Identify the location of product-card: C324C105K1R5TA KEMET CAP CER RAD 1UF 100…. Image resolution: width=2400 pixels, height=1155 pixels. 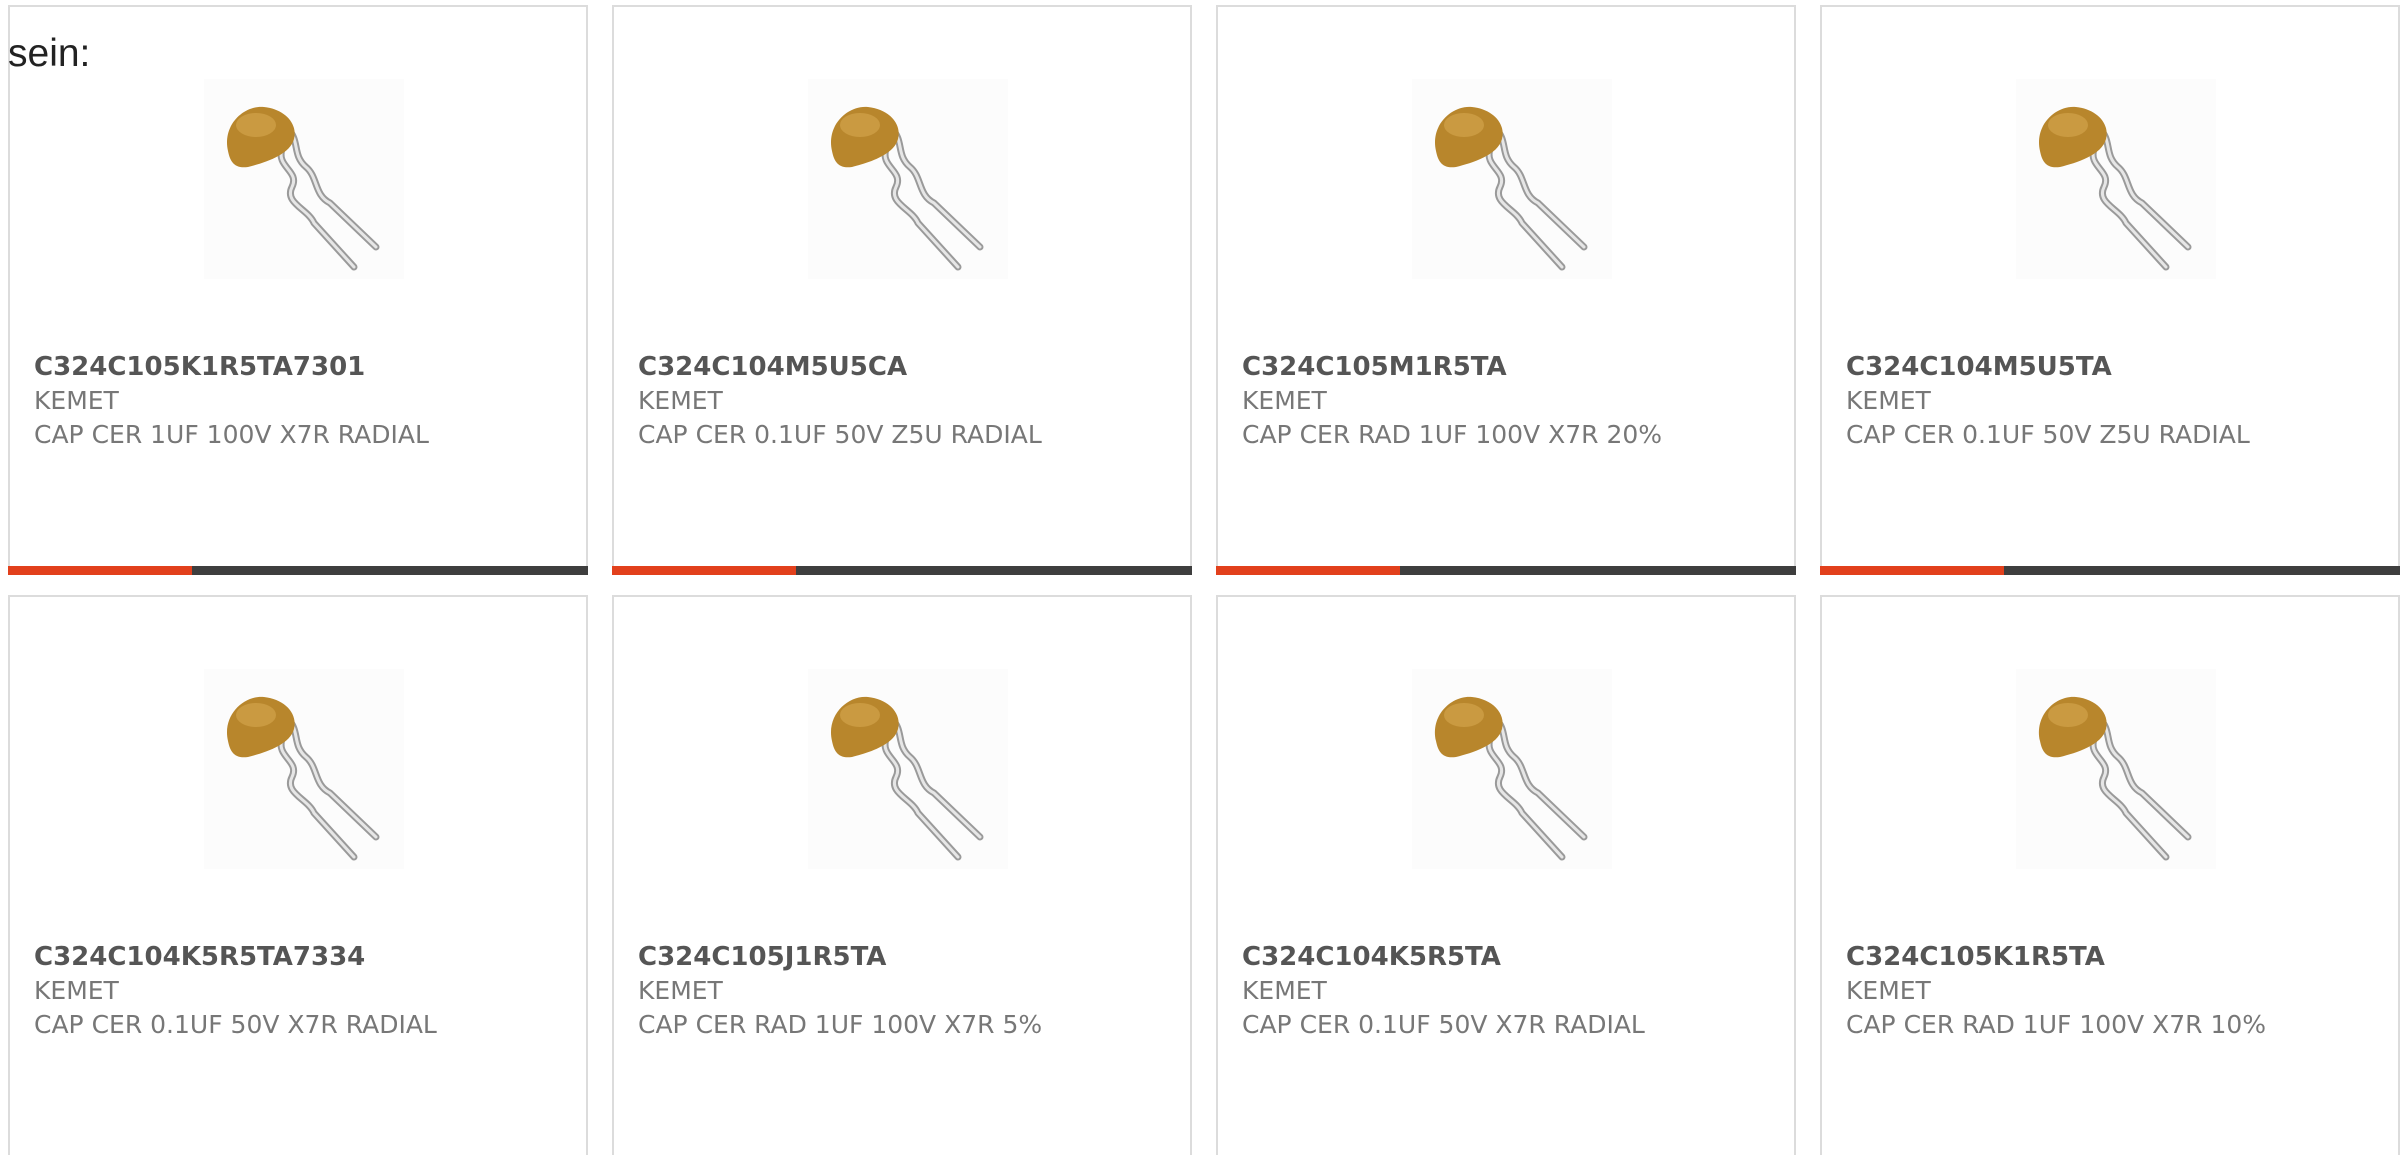
(2110, 875).